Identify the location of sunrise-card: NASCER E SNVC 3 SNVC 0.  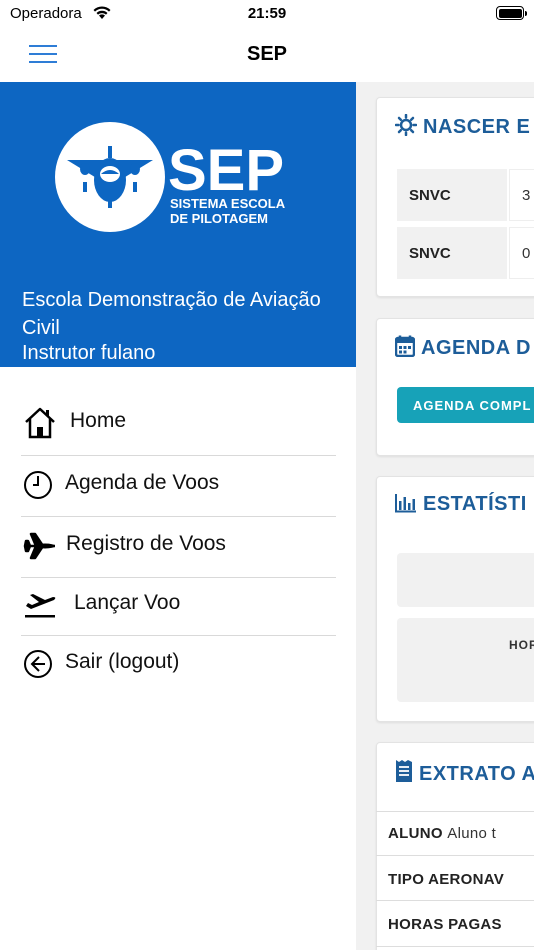
(455, 197).